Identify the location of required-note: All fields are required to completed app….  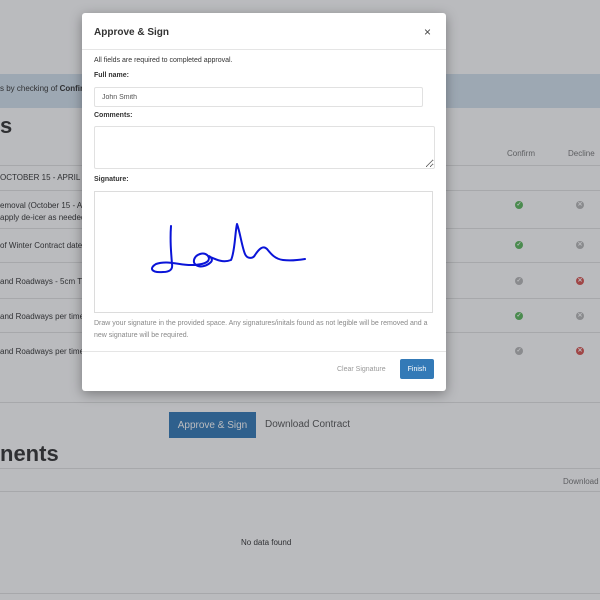
(163, 60).